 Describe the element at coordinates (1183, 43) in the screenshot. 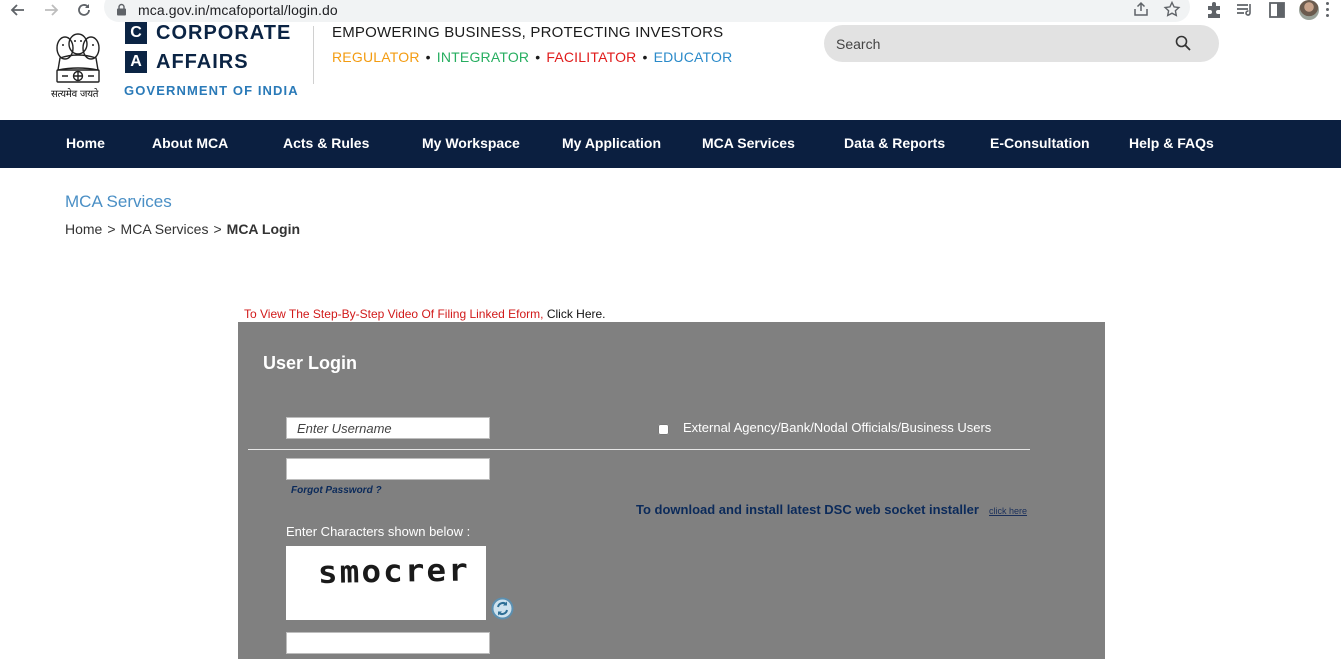

I see `search-icon` at that location.